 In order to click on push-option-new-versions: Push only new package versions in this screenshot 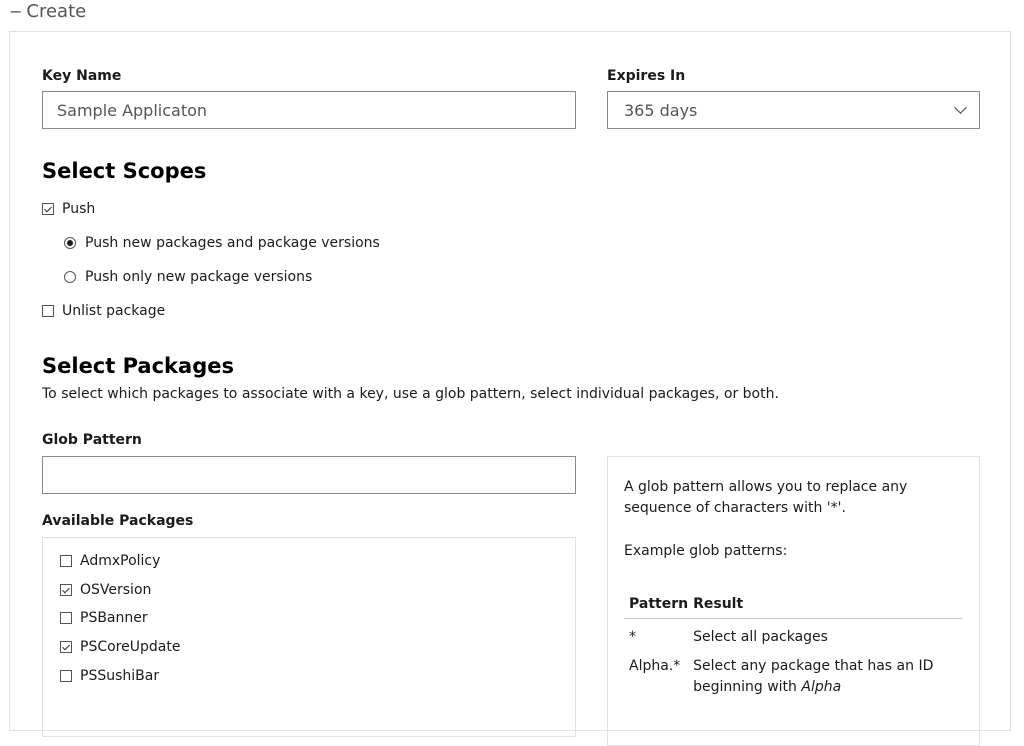, I will do `click(188, 277)`.